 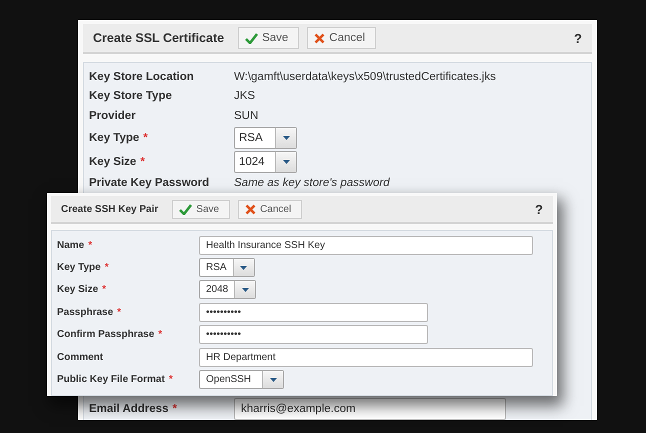 I want to click on text-field: Health Insurance SSH Key, so click(x=366, y=245).